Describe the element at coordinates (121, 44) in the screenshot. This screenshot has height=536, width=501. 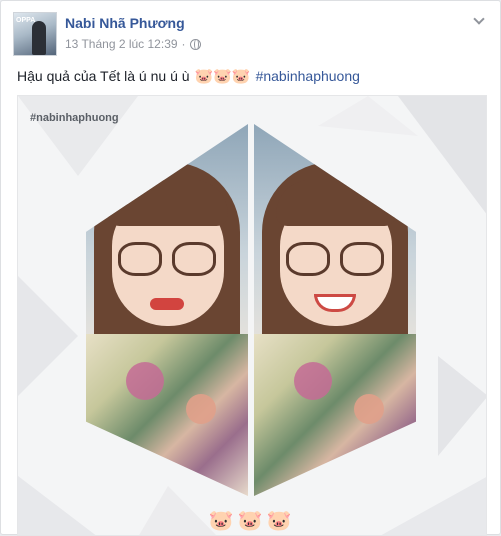
I see `post-timestamp: 13 Tháng 2 lúc 12:39` at that location.